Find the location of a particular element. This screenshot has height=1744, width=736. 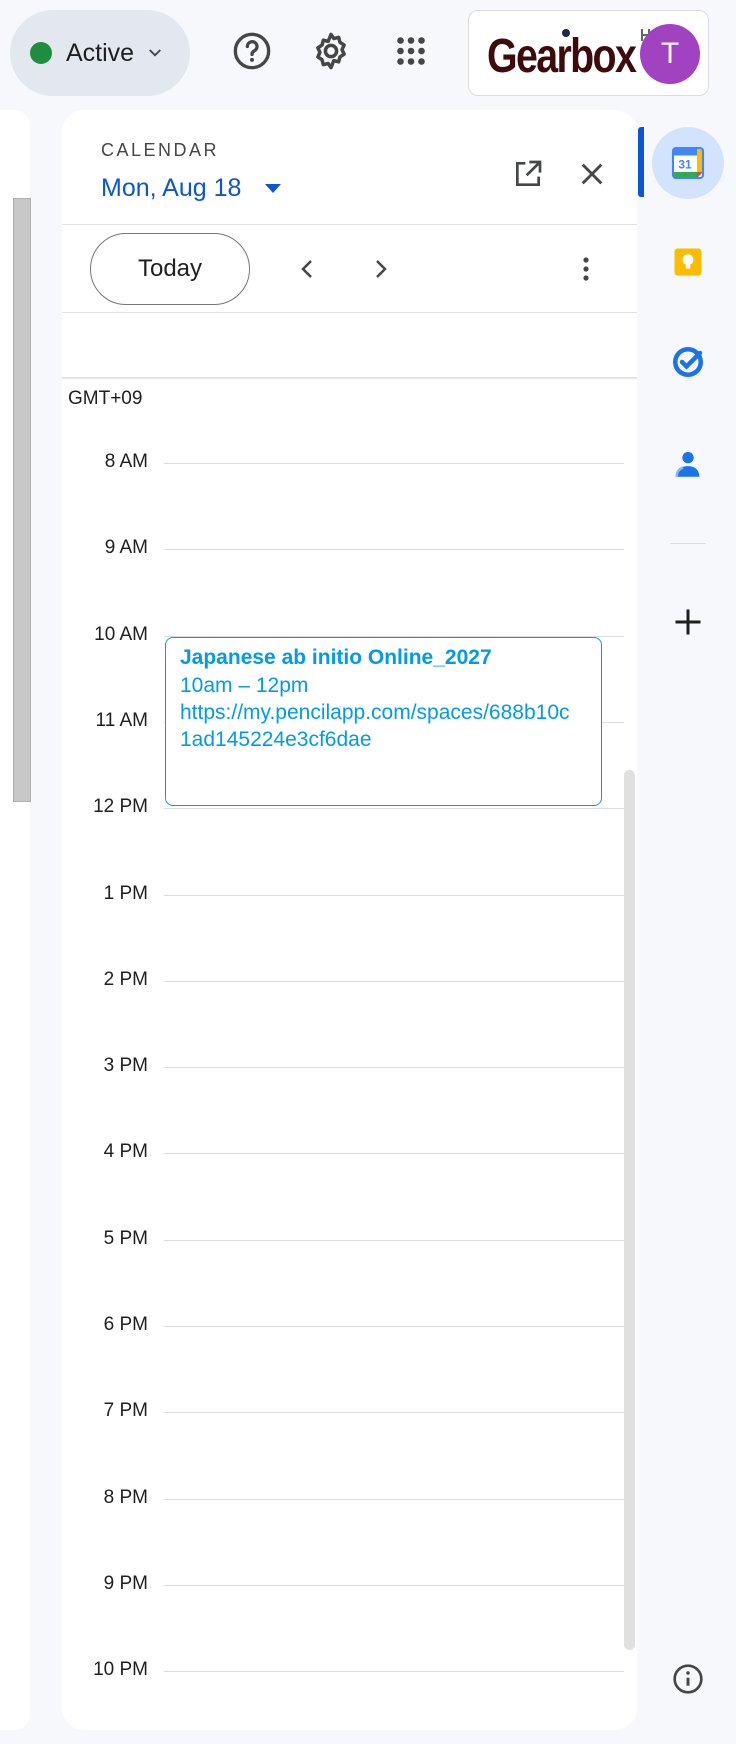

hour-label: 11 AM is located at coordinates (121, 720).